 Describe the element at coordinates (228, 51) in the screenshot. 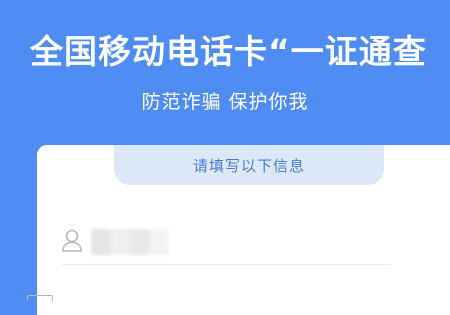

I see `page-title: 全国移动电话卡“一证通查` at that location.